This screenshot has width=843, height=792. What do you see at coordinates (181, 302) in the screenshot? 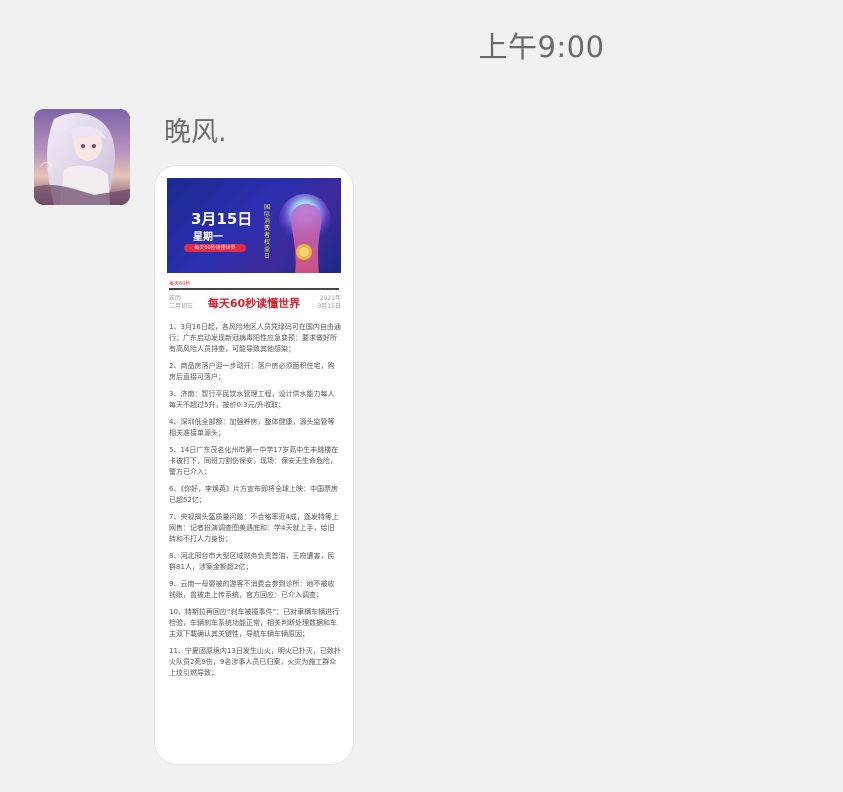
I see `lunar-date: 农历 二月初三` at bounding box center [181, 302].